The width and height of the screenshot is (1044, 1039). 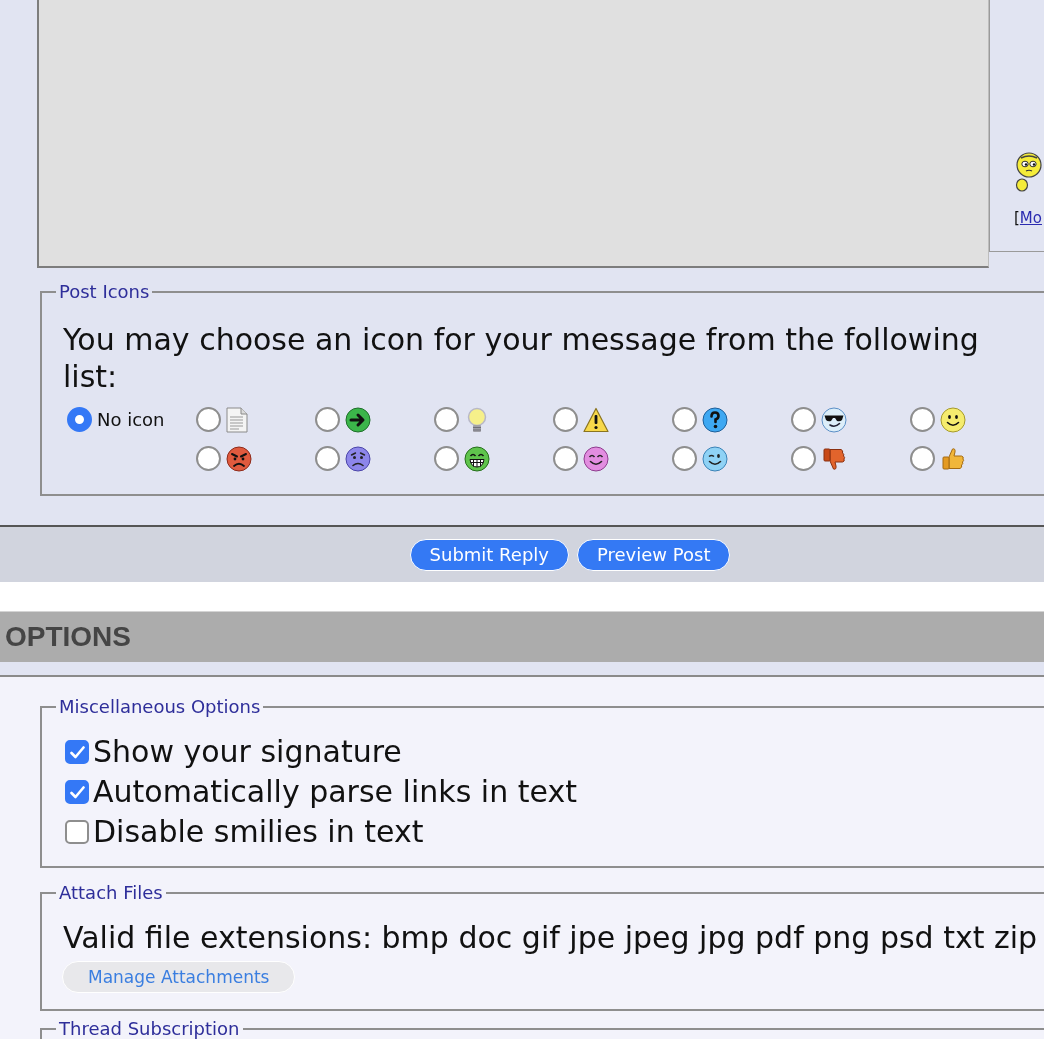 I want to click on preview-post-button: Preview Post, so click(x=654, y=554).